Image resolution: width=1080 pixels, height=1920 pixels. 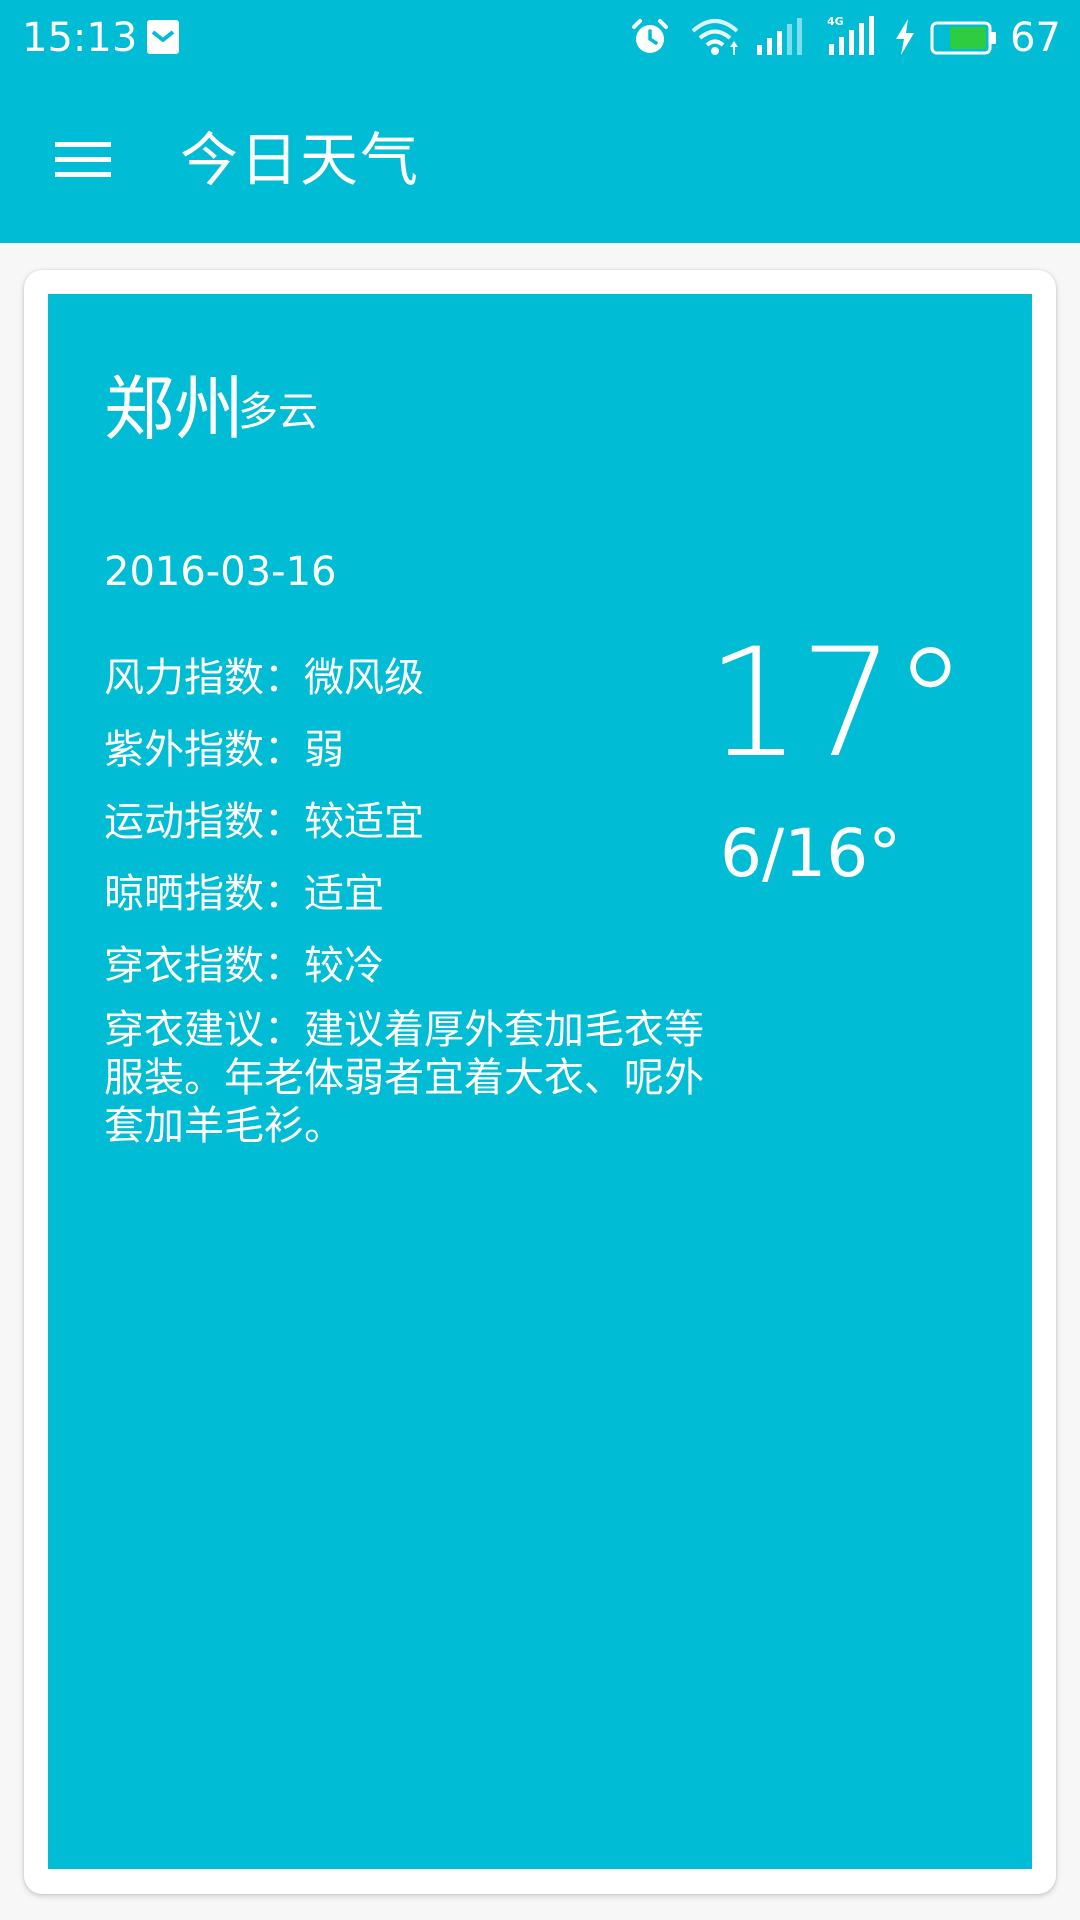 What do you see at coordinates (404, 1078) in the screenshot?
I see `dressing-advice: 穿衣建议：建议着厚外套加毛衣等服装。年老体弱者宜着大衣、呢外套加羊毛衫。` at bounding box center [404, 1078].